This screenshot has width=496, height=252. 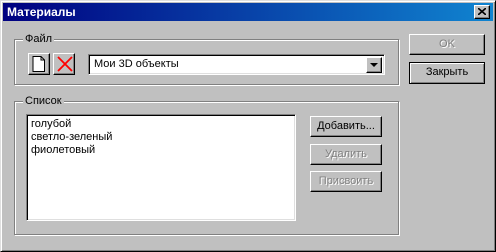 I want to click on new-library-button, so click(x=39, y=64).